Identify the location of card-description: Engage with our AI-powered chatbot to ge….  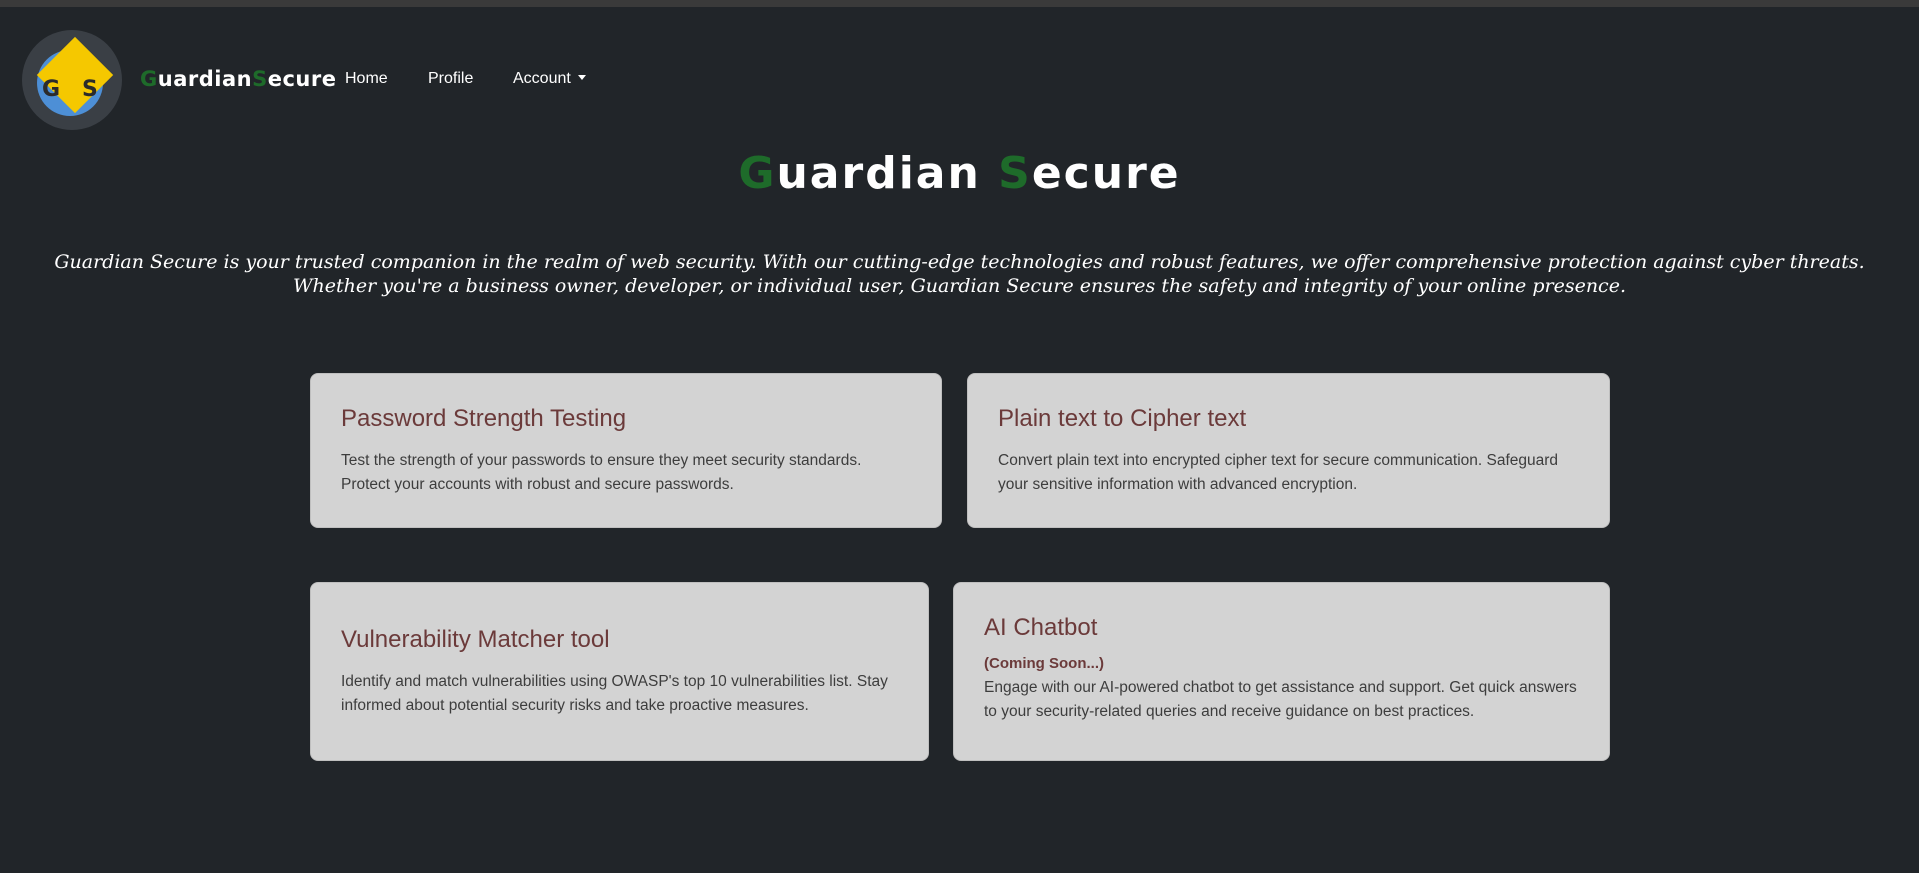
(1280, 699).